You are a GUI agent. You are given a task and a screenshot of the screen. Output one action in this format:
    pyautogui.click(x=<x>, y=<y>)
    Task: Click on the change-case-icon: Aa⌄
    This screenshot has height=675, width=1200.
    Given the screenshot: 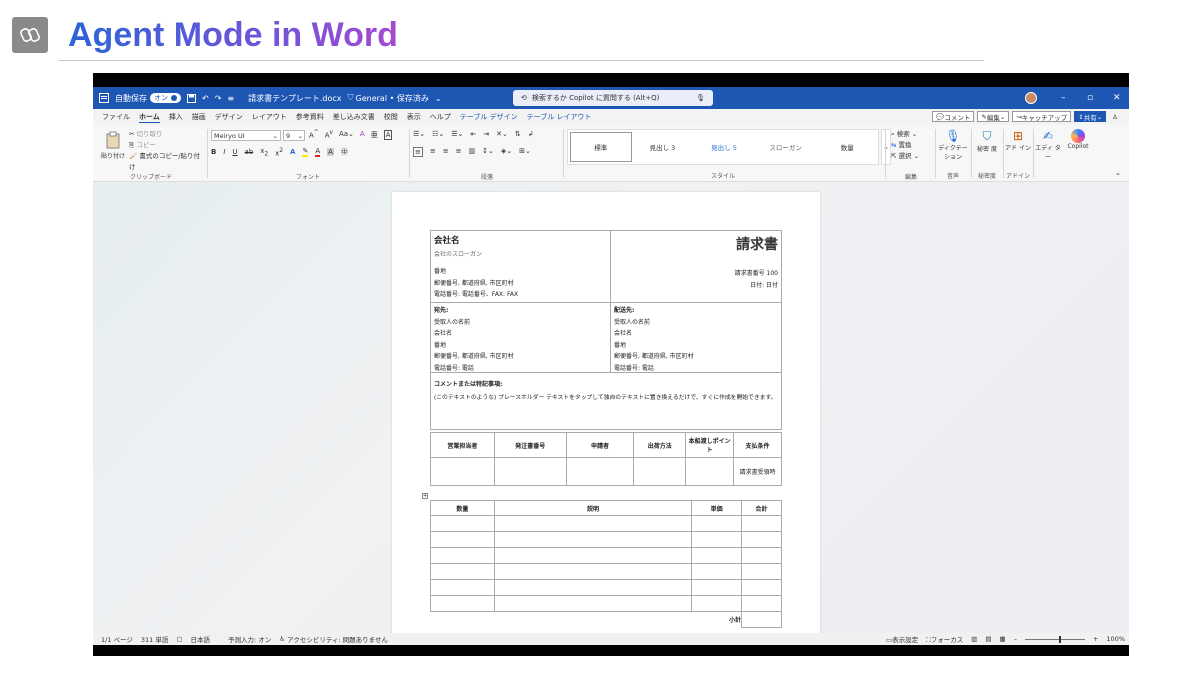 What is the action you would take?
    pyautogui.click(x=346, y=135)
    